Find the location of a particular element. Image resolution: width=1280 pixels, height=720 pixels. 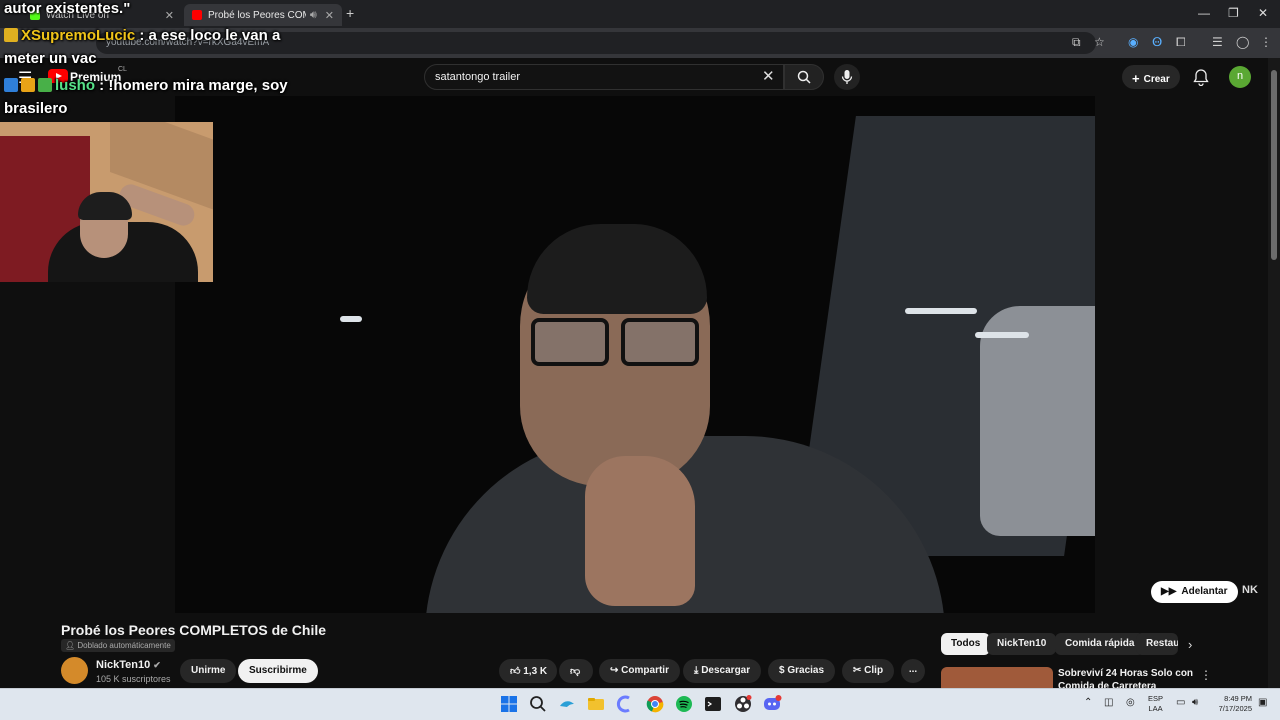

discord-icon is located at coordinates (772, 704).